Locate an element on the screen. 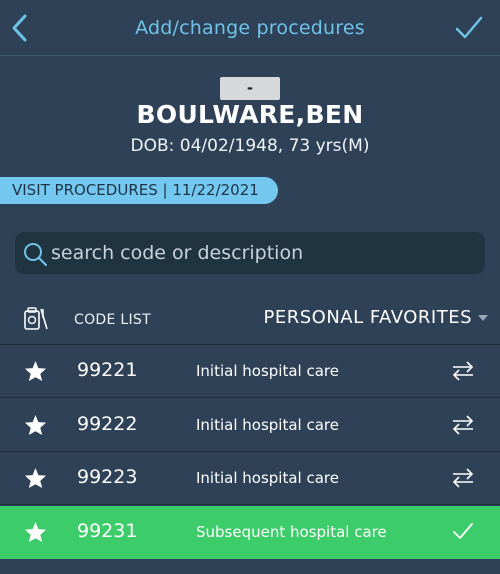 The height and width of the screenshot is (574, 500). favorites-dropdown-label: PERSONAL FAVORITES is located at coordinates (367, 317).